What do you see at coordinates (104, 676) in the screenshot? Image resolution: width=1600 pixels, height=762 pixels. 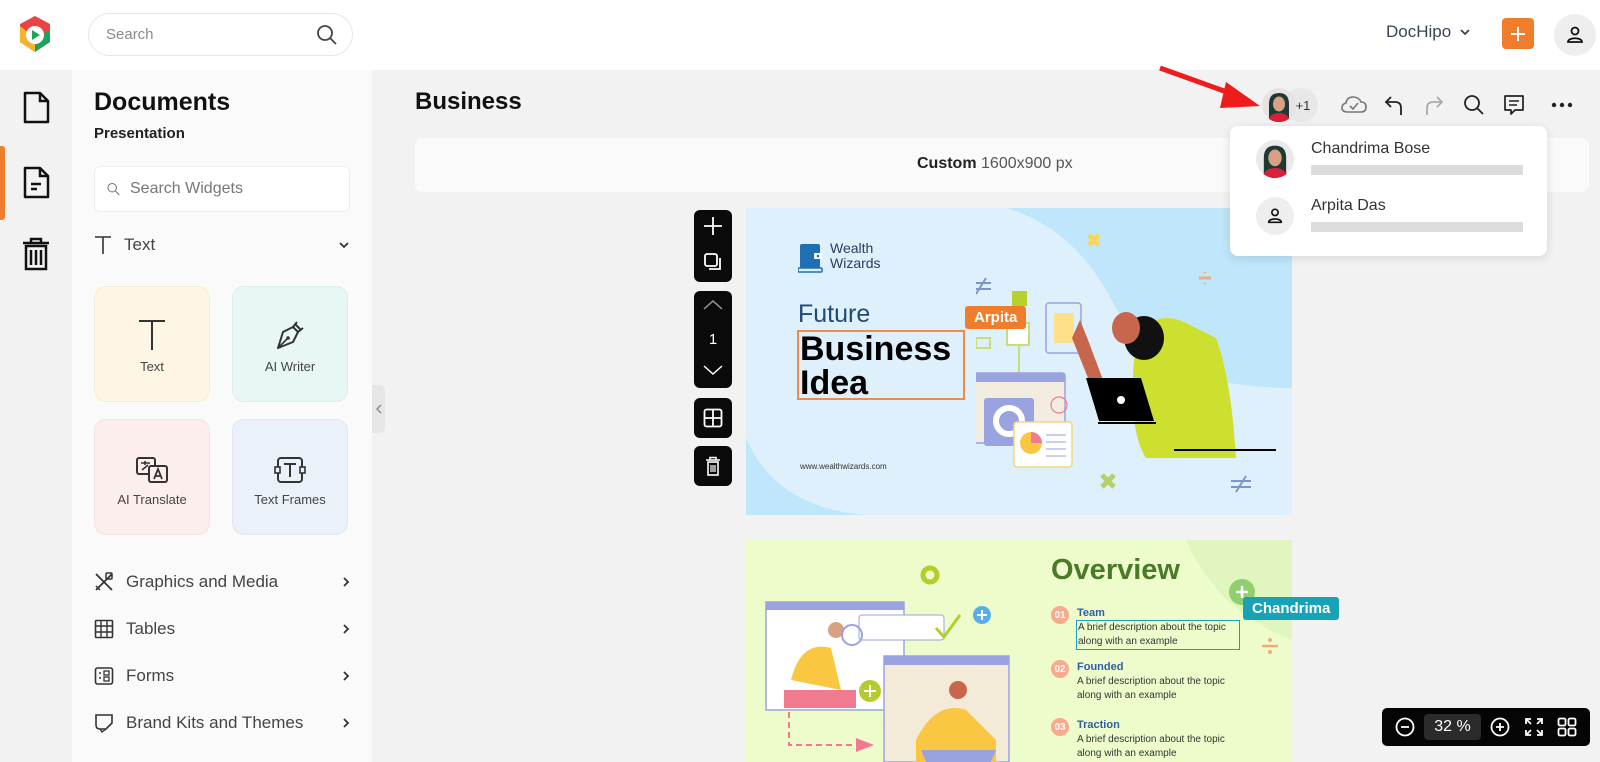 I see `form-icon` at bounding box center [104, 676].